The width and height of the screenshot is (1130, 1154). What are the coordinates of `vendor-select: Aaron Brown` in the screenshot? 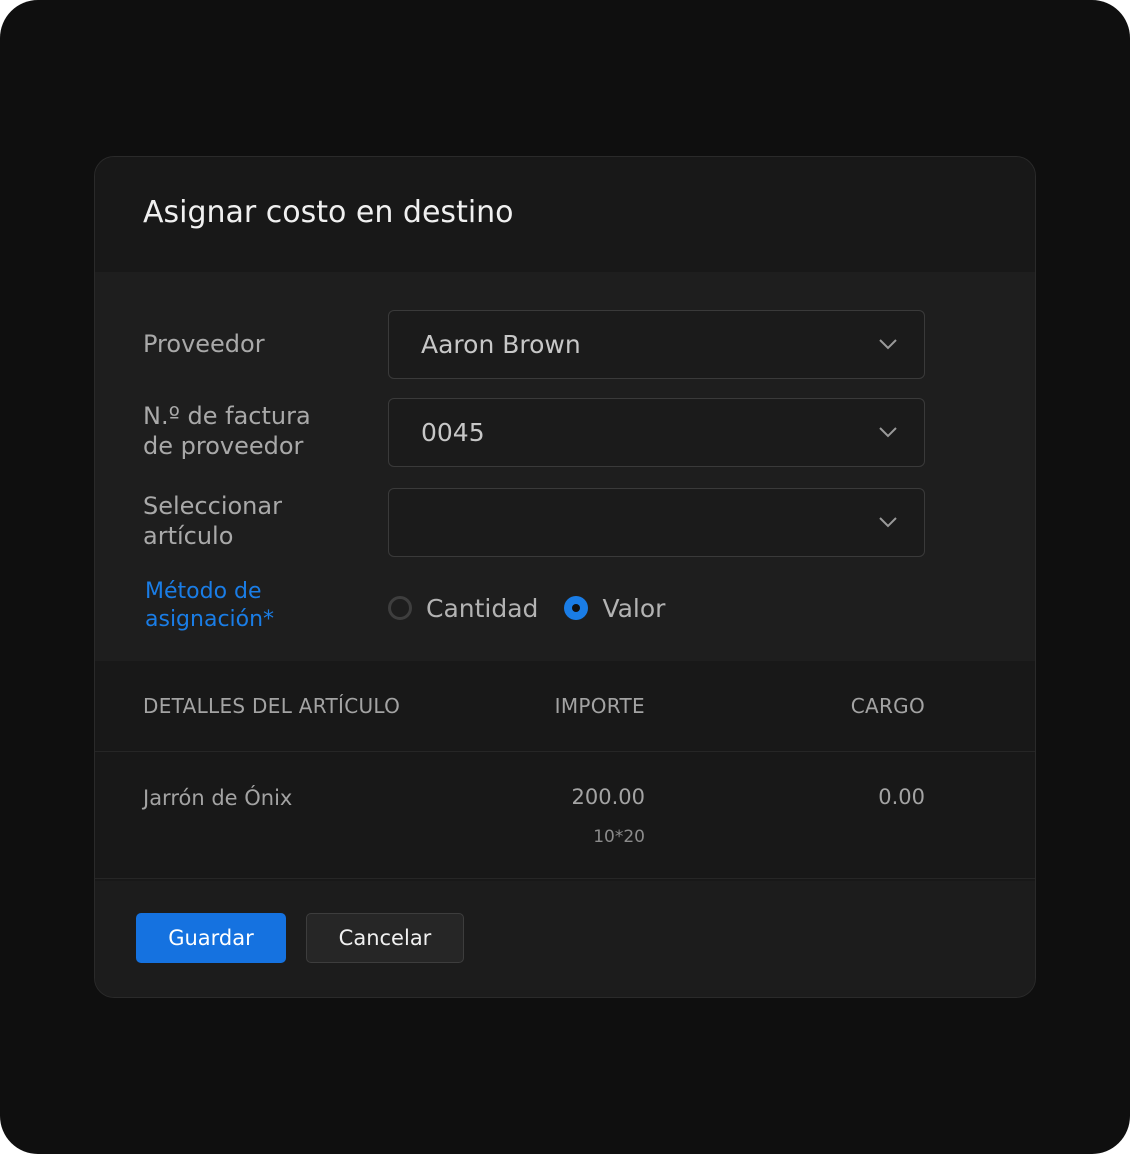 It's located at (656, 344).